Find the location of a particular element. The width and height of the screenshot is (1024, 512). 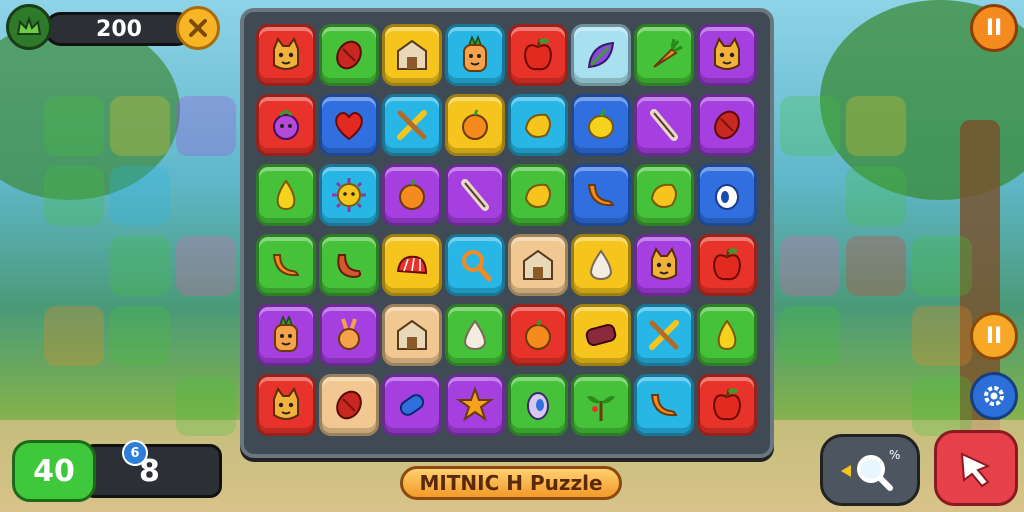

tile-r3-c1 is located at coordinates (286, 195).